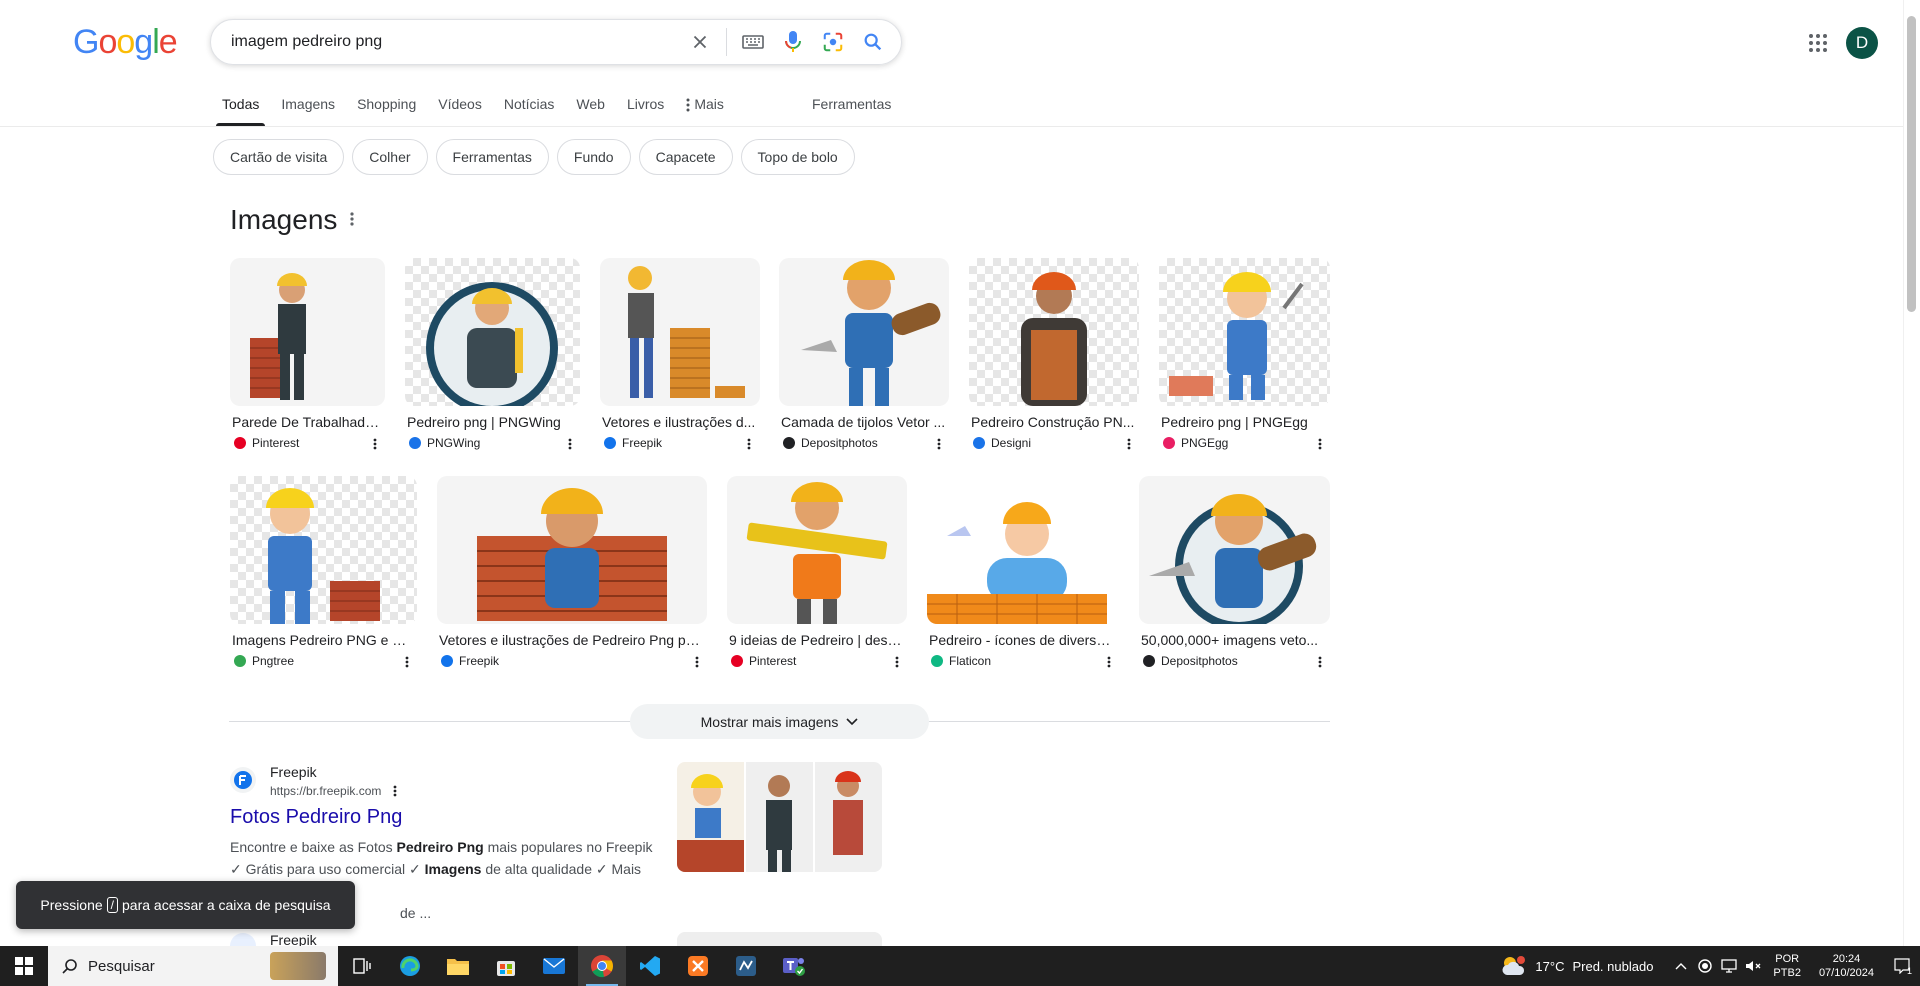  Describe the element at coordinates (492, 422) in the screenshot. I see `image-caption: Pedreiro png | PNGWing` at that location.